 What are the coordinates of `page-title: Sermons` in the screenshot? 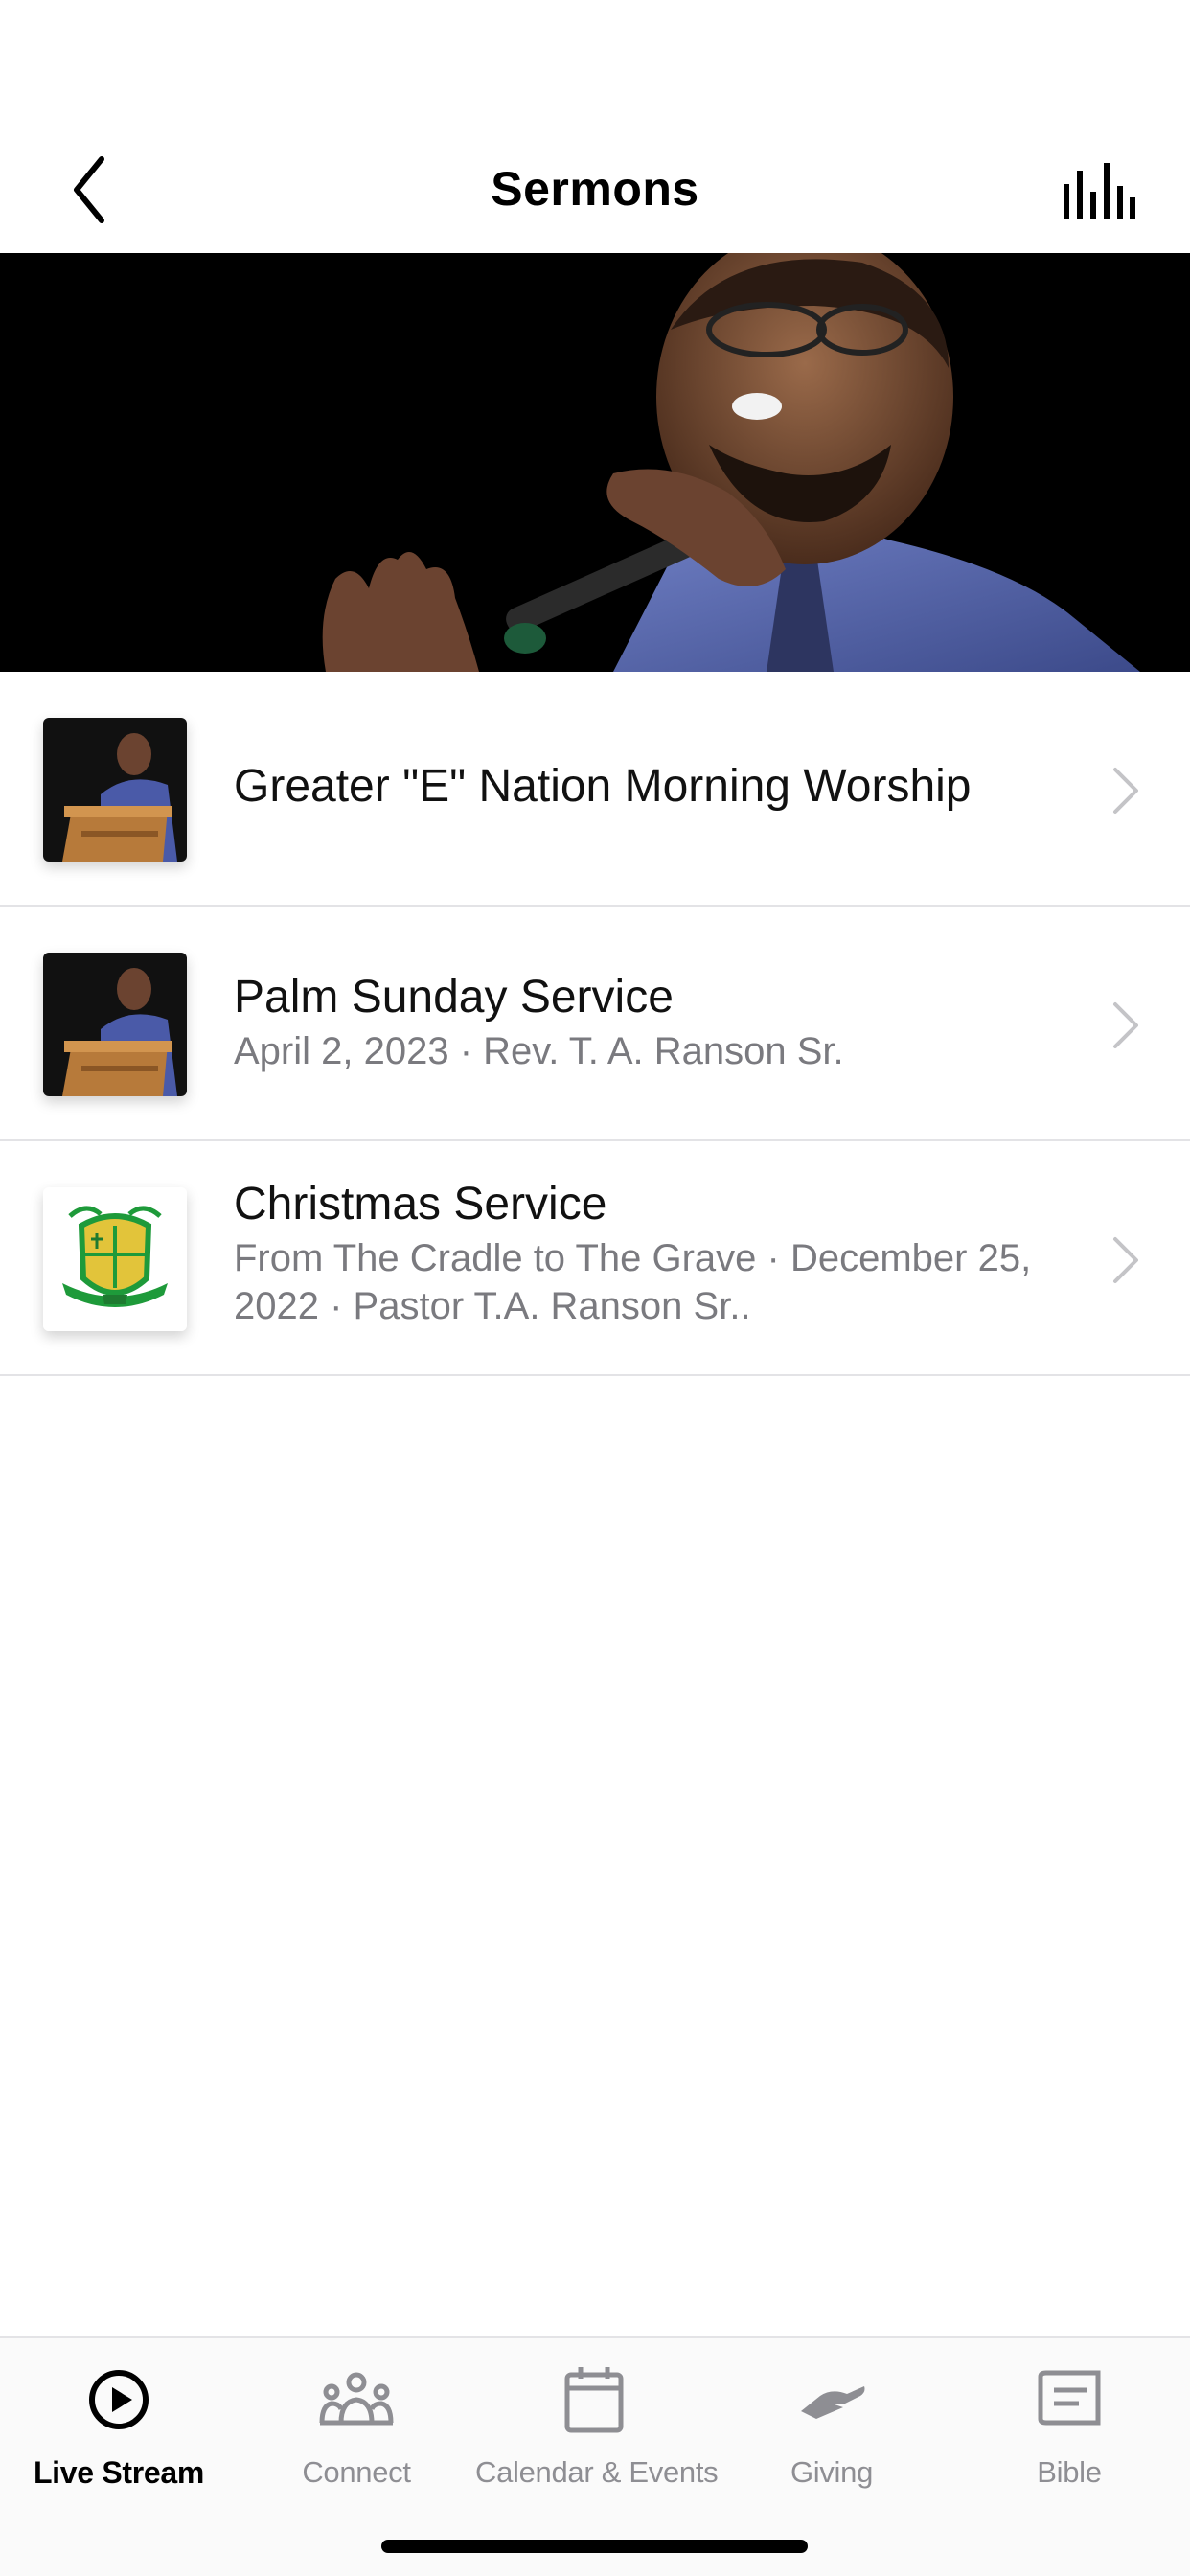 It's located at (595, 189).